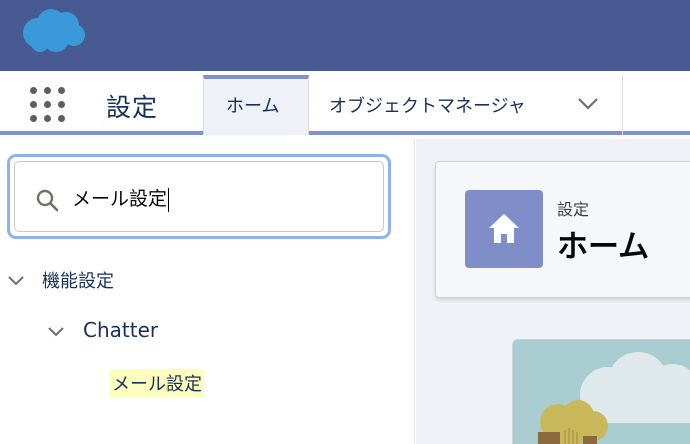 This screenshot has width=690, height=444. I want to click on tab-home: ホーム, so click(256, 105).